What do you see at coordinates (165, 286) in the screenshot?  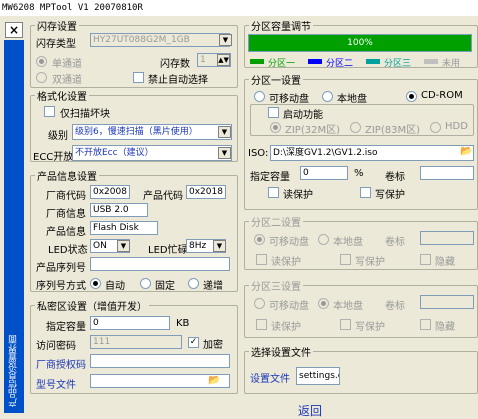 I see `serial-fixed-label: 固定` at bounding box center [165, 286].